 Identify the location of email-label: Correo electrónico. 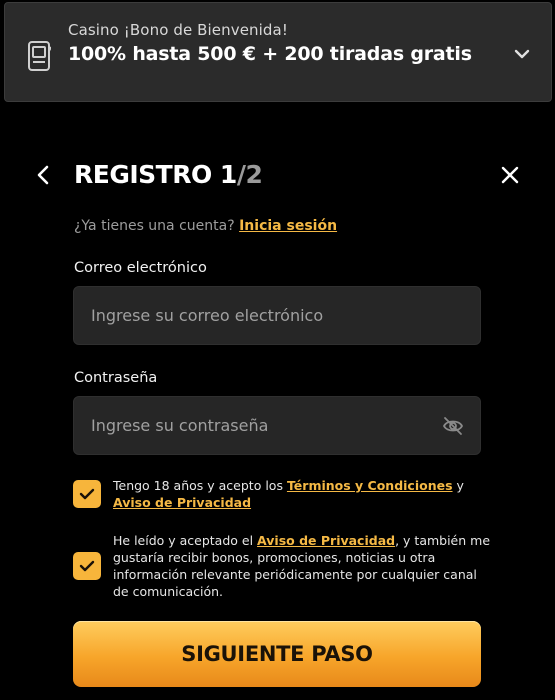
(140, 268).